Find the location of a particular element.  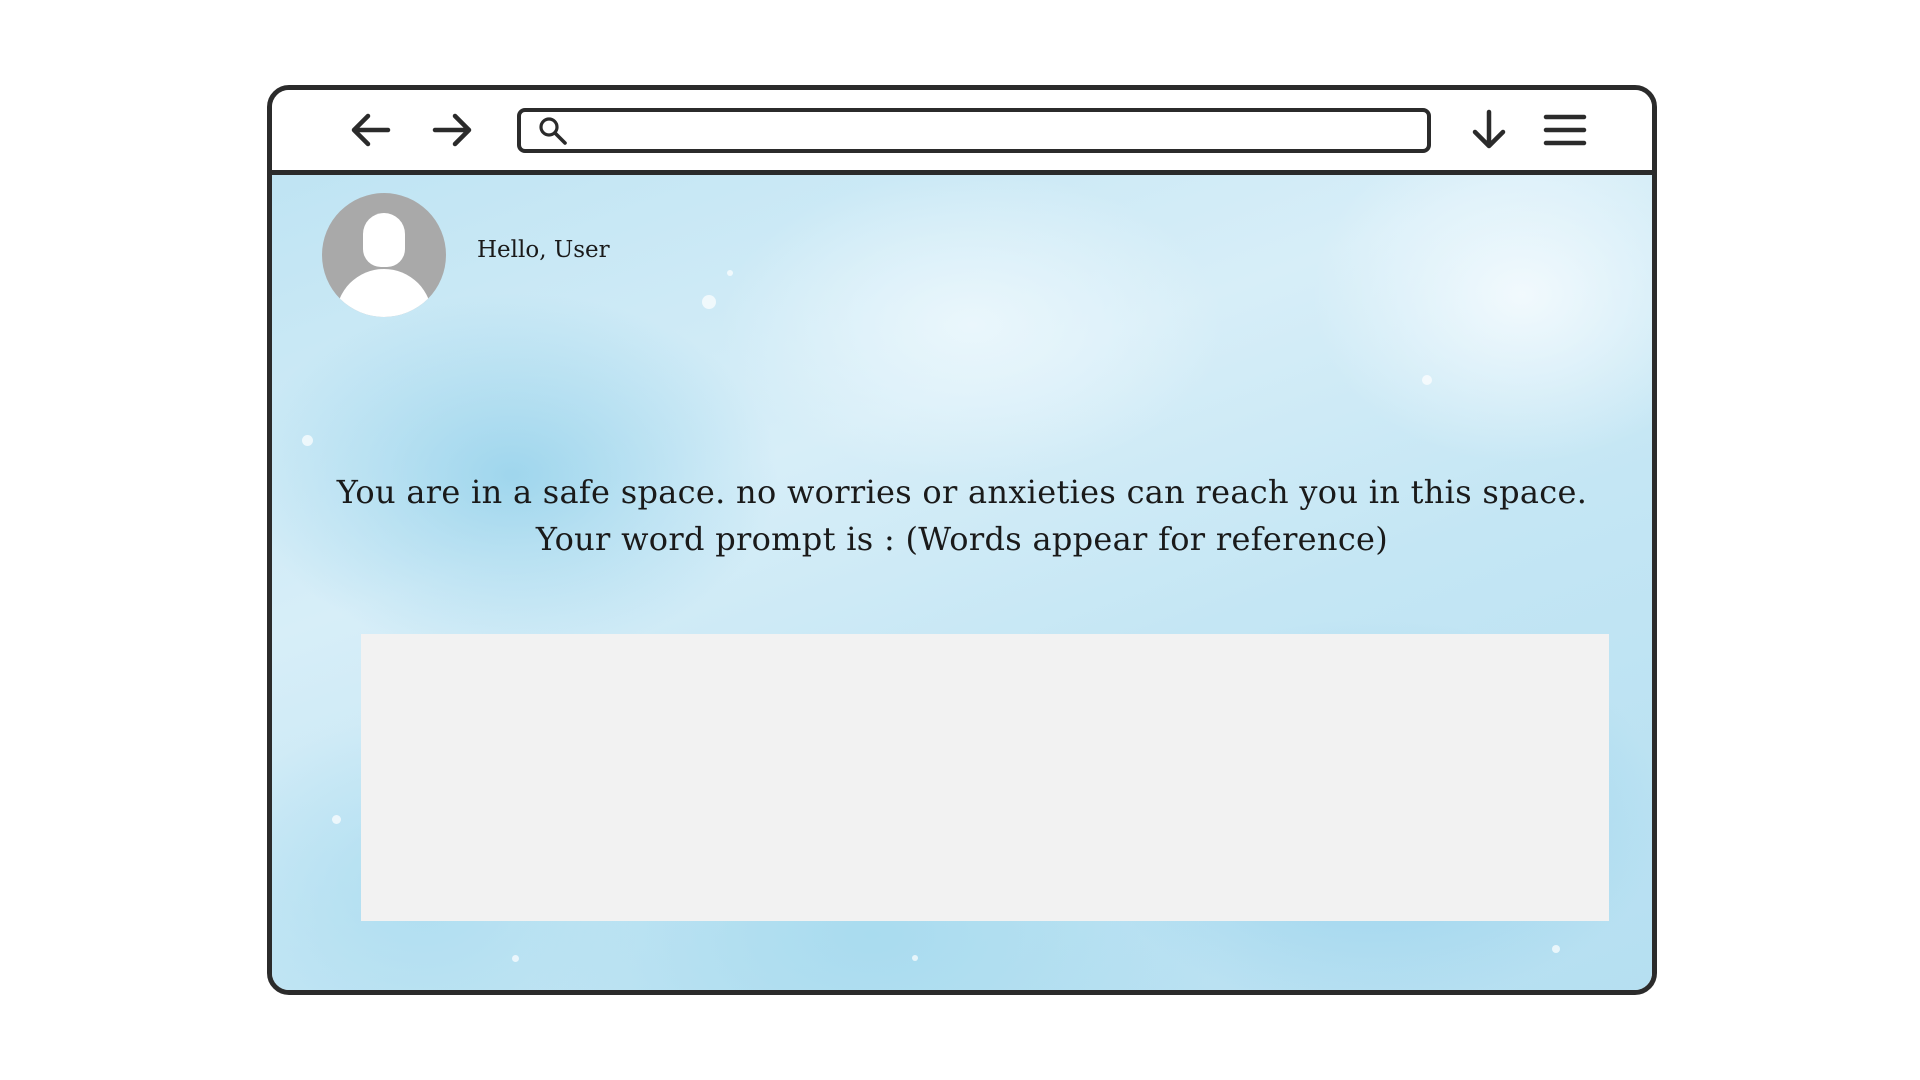

address-bar is located at coordinates (974, 130).